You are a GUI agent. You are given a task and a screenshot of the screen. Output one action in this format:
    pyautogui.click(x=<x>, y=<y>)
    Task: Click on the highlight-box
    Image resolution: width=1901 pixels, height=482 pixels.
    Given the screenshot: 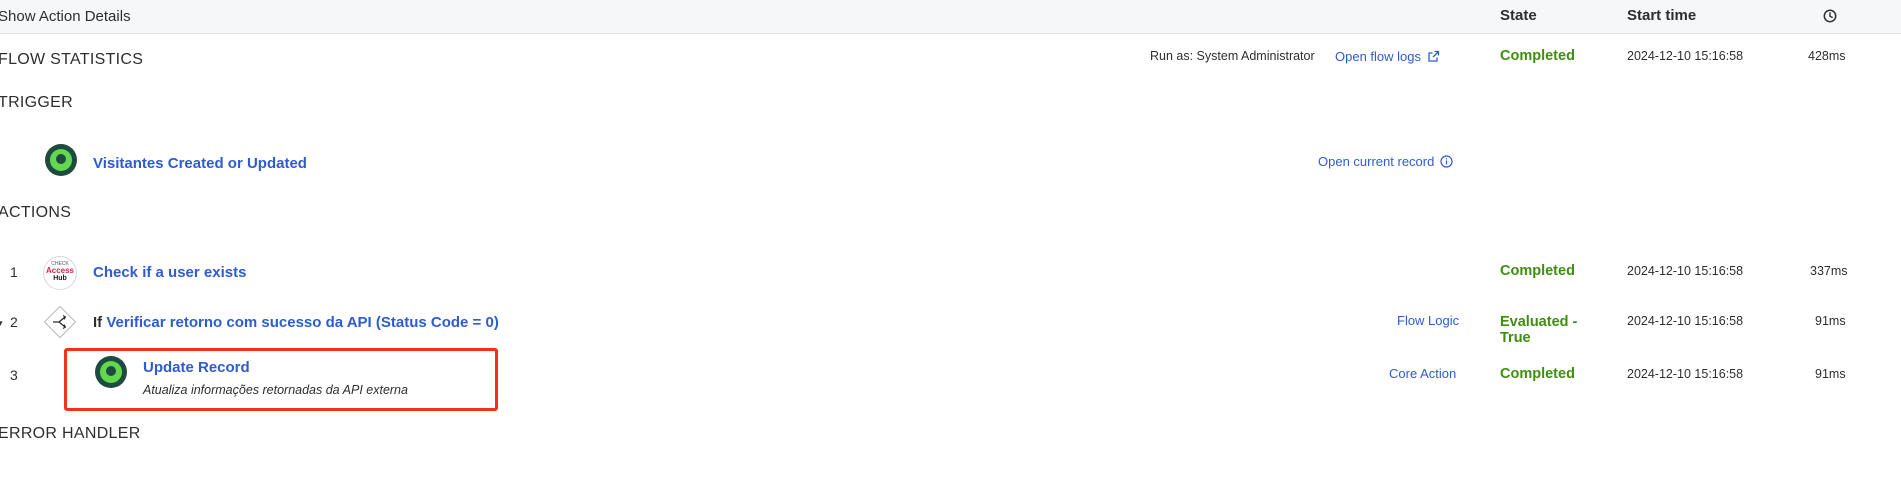 What is the action you would take?
    pyautogui.click(x=281, y=379)
    